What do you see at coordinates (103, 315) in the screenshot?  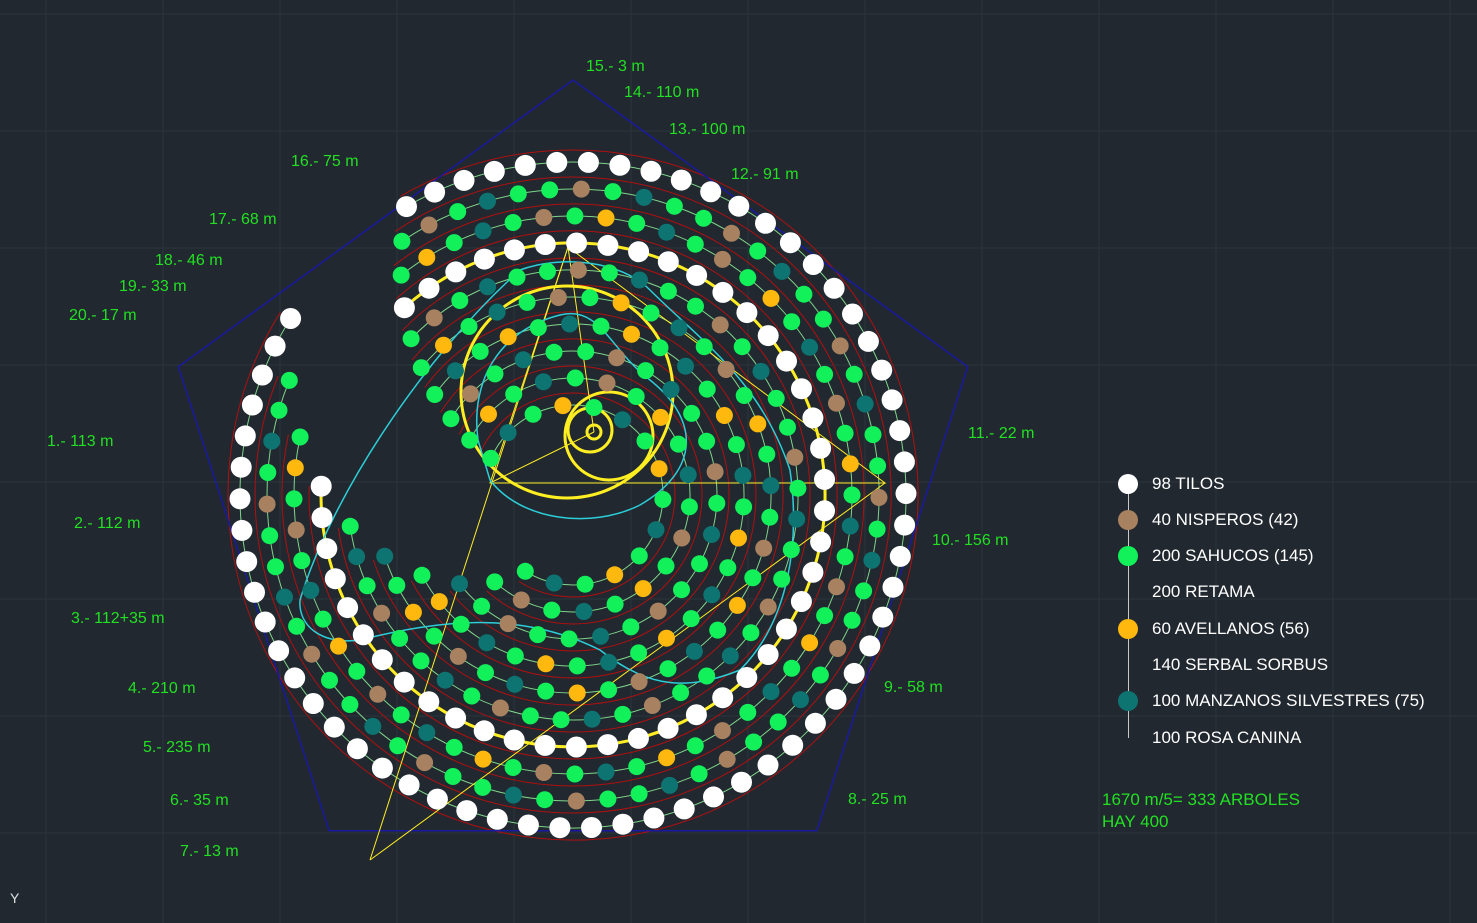 I see `row-label-20: 20.- 17 m` at bounding box center [103, 315].